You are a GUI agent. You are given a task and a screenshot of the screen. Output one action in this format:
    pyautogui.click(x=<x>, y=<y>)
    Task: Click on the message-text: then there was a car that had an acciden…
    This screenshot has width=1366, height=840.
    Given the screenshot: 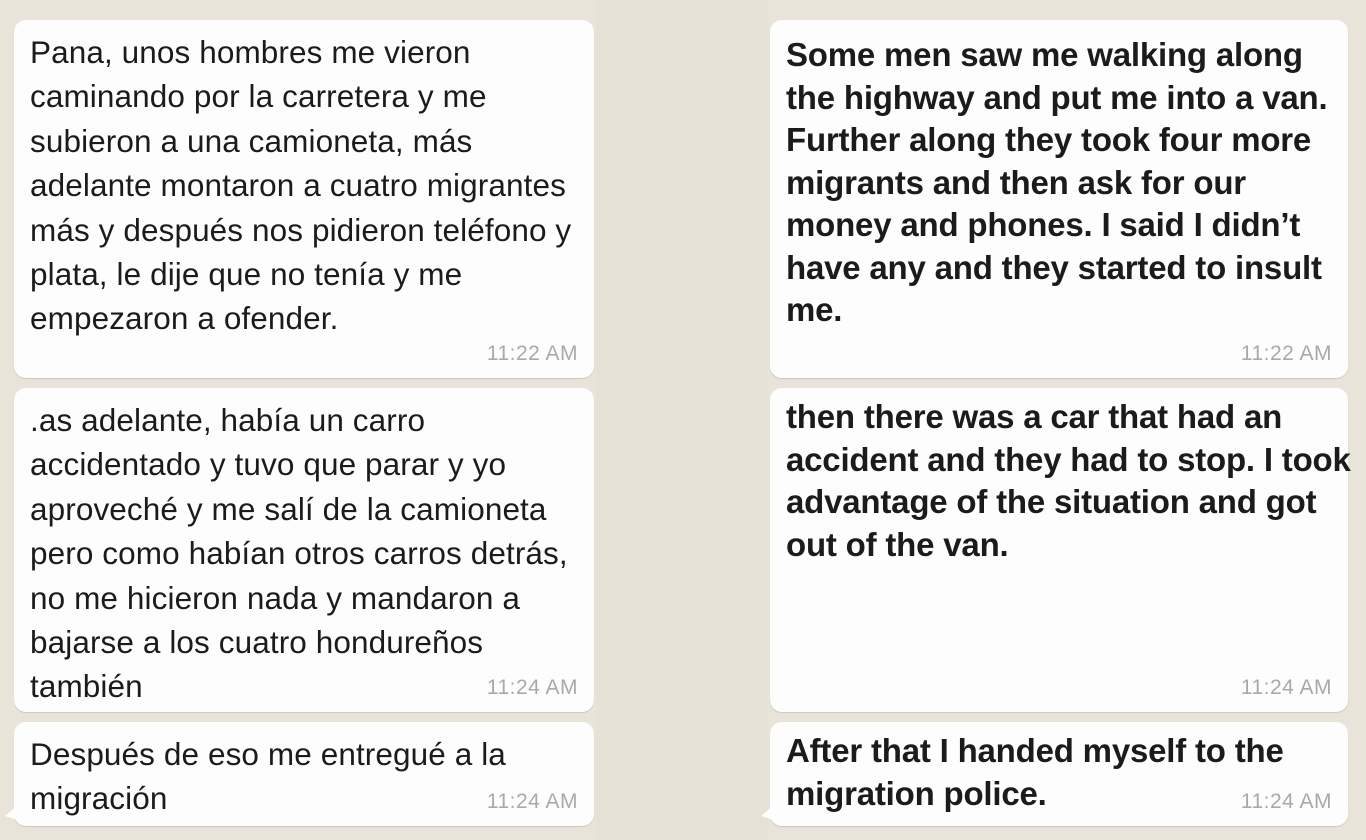 What is the action you would take?
    pyautogui.click(x=1068, y=480)
    